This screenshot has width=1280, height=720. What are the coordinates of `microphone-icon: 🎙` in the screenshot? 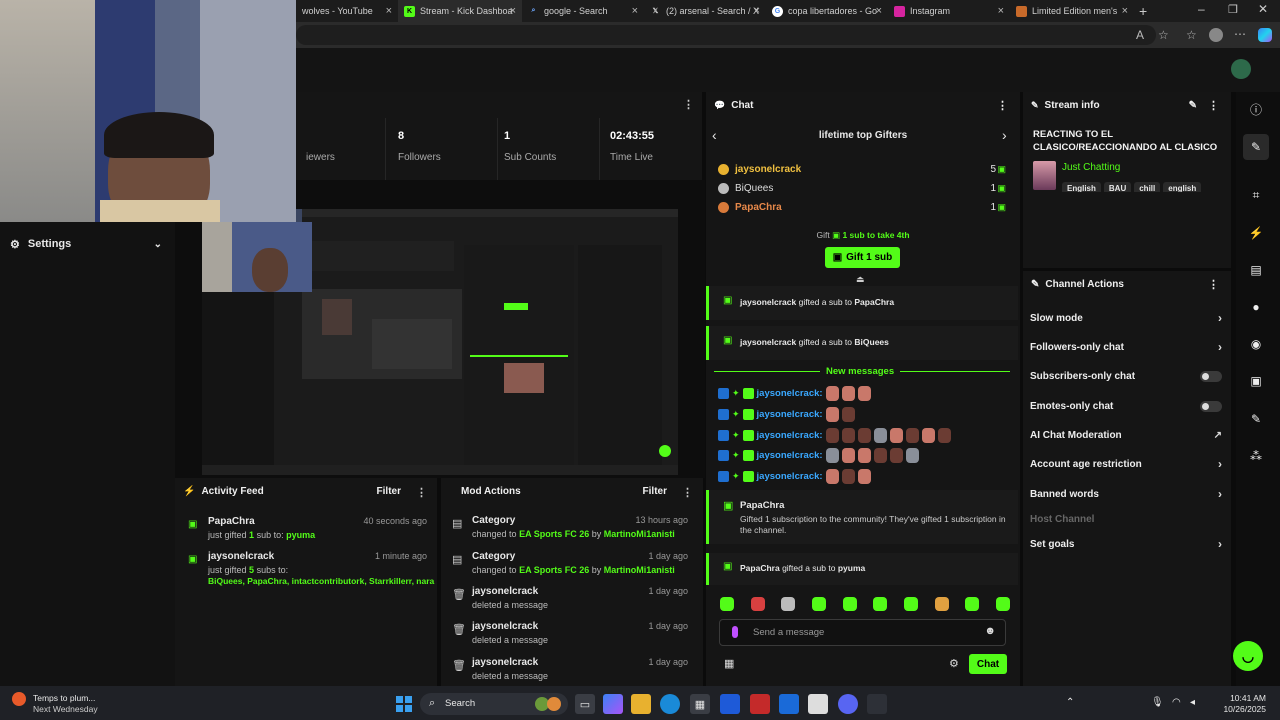 It's located at (1157, 702).